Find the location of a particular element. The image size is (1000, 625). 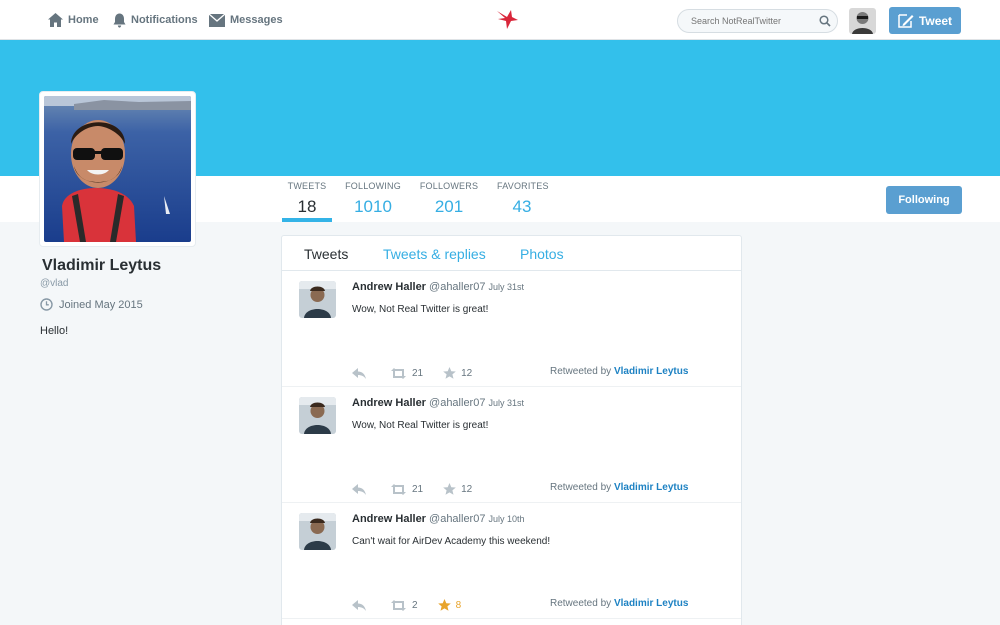

tweet-header: Andrew Haller @ahaller07 July 10th is located at coordinates (438, 519).